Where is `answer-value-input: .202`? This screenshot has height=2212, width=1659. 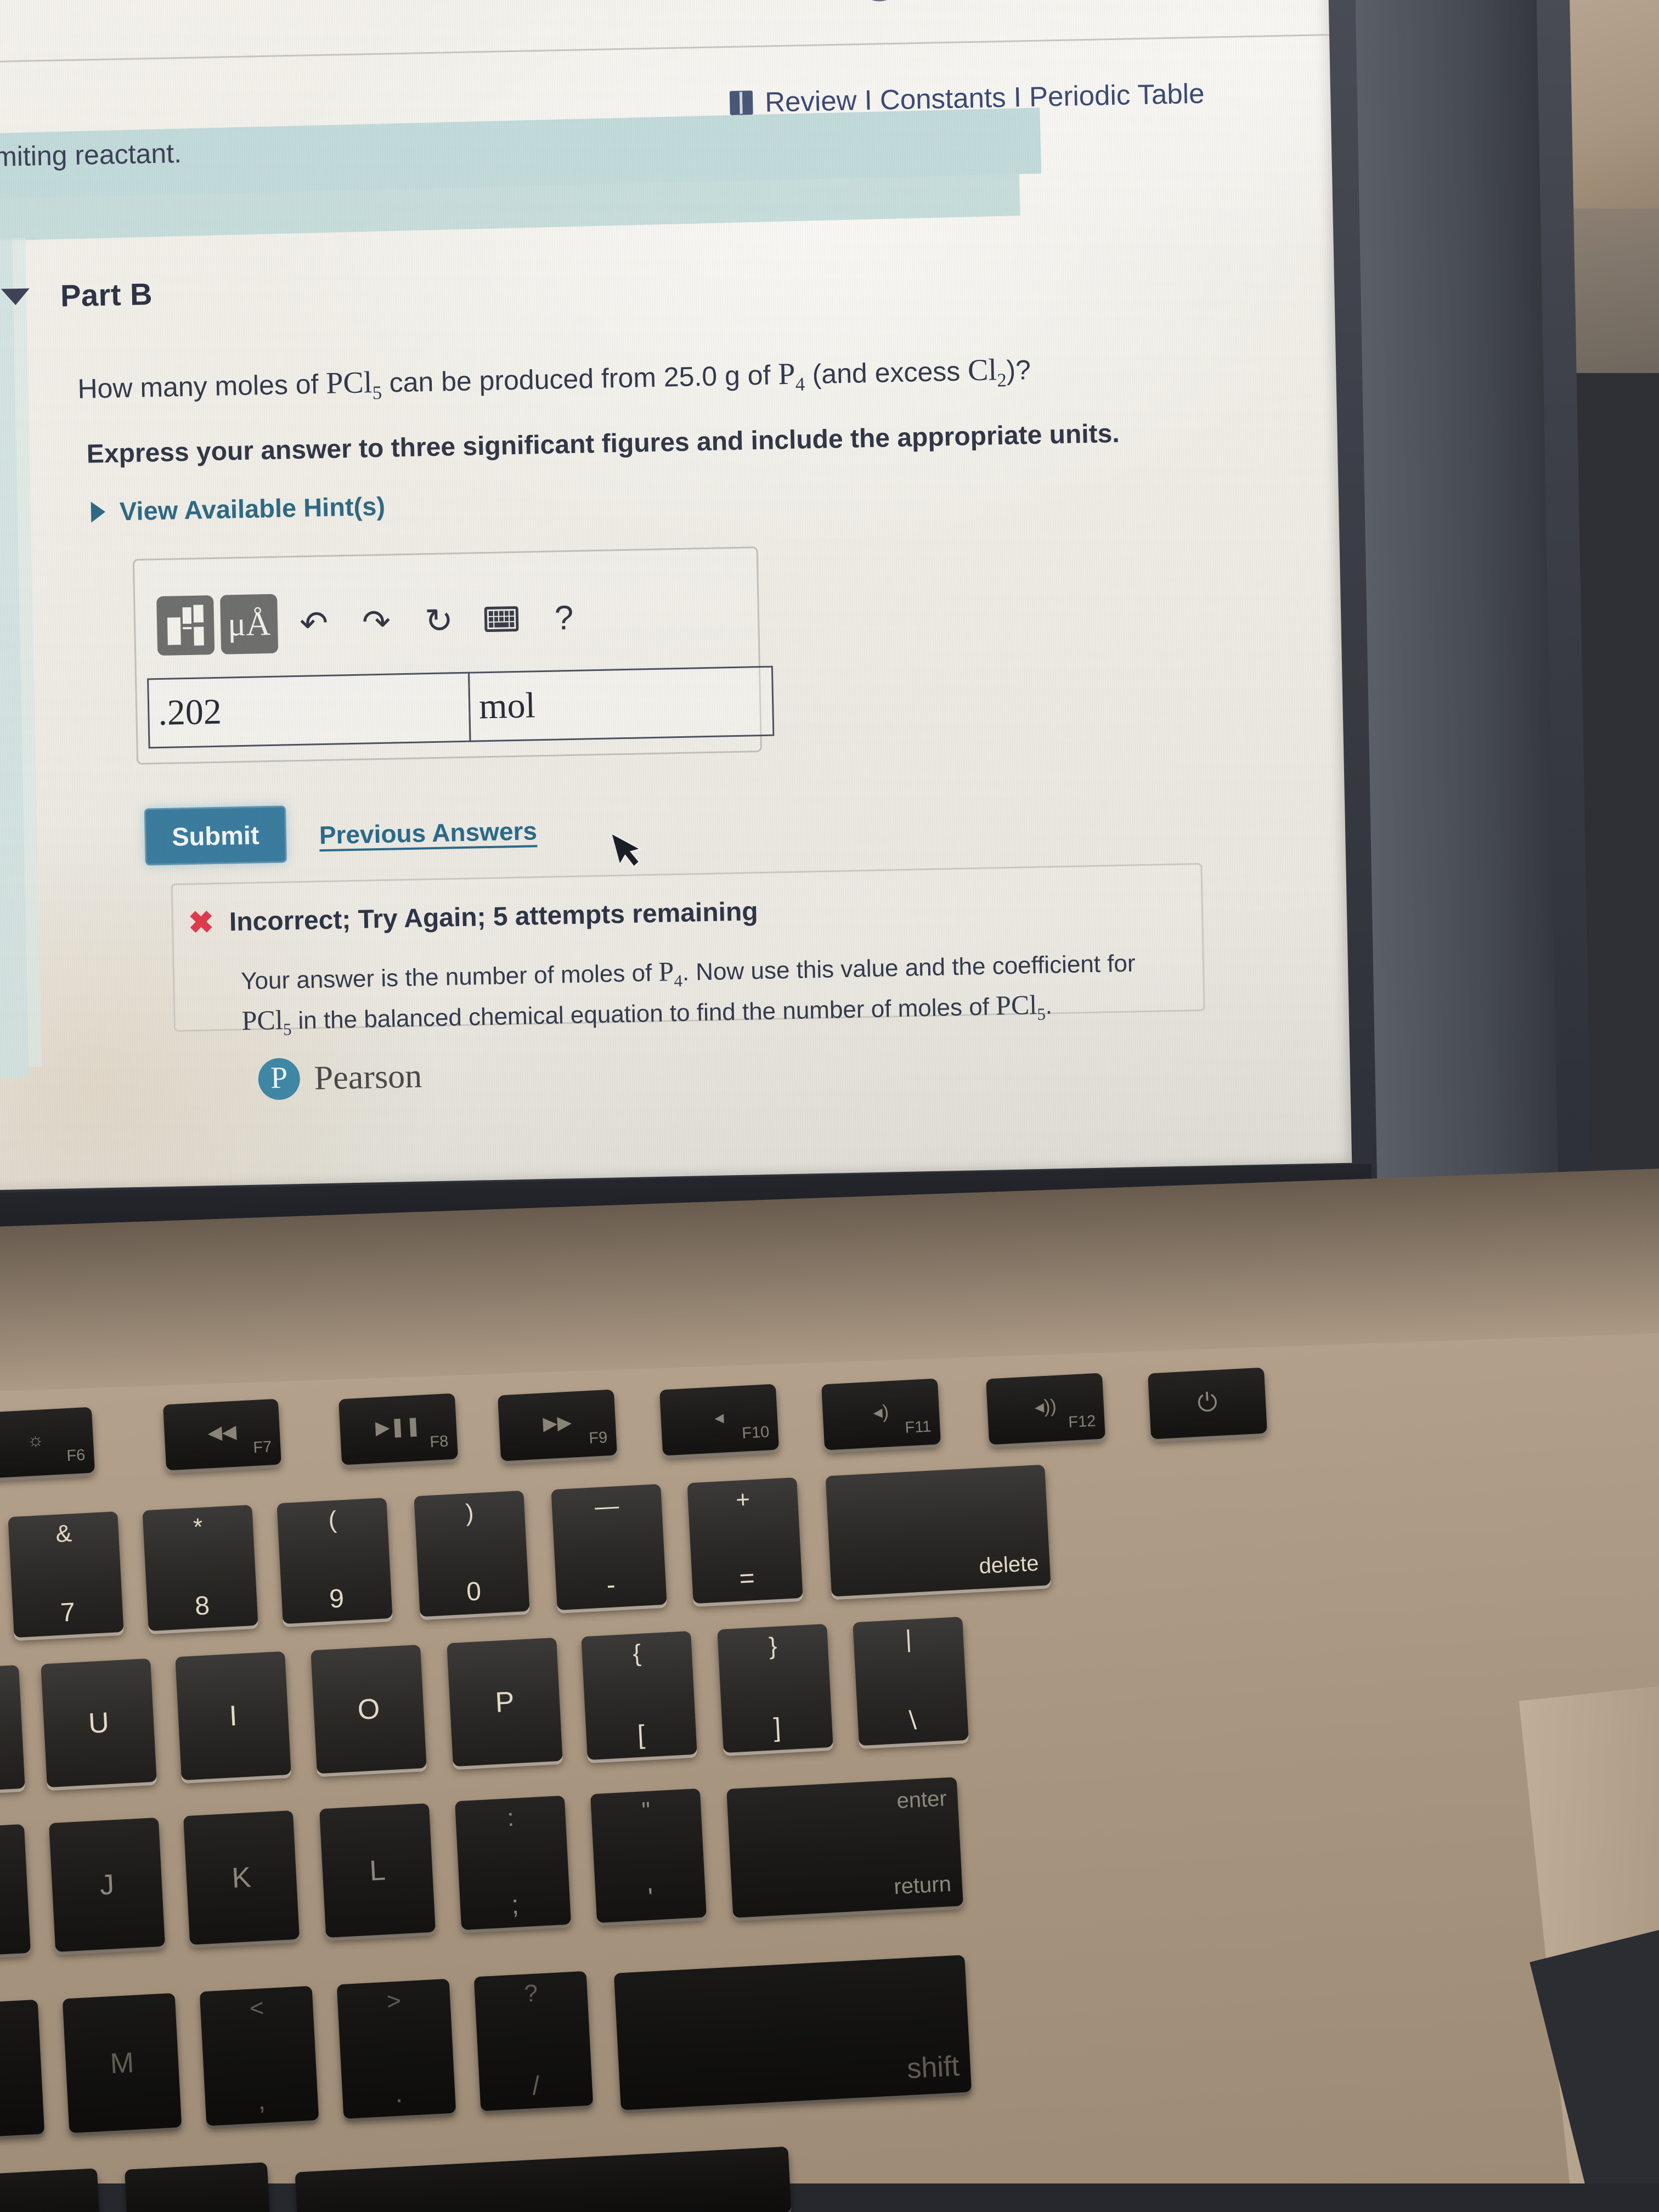 answer-value-input: .202 is located at coordinates (309, 711).